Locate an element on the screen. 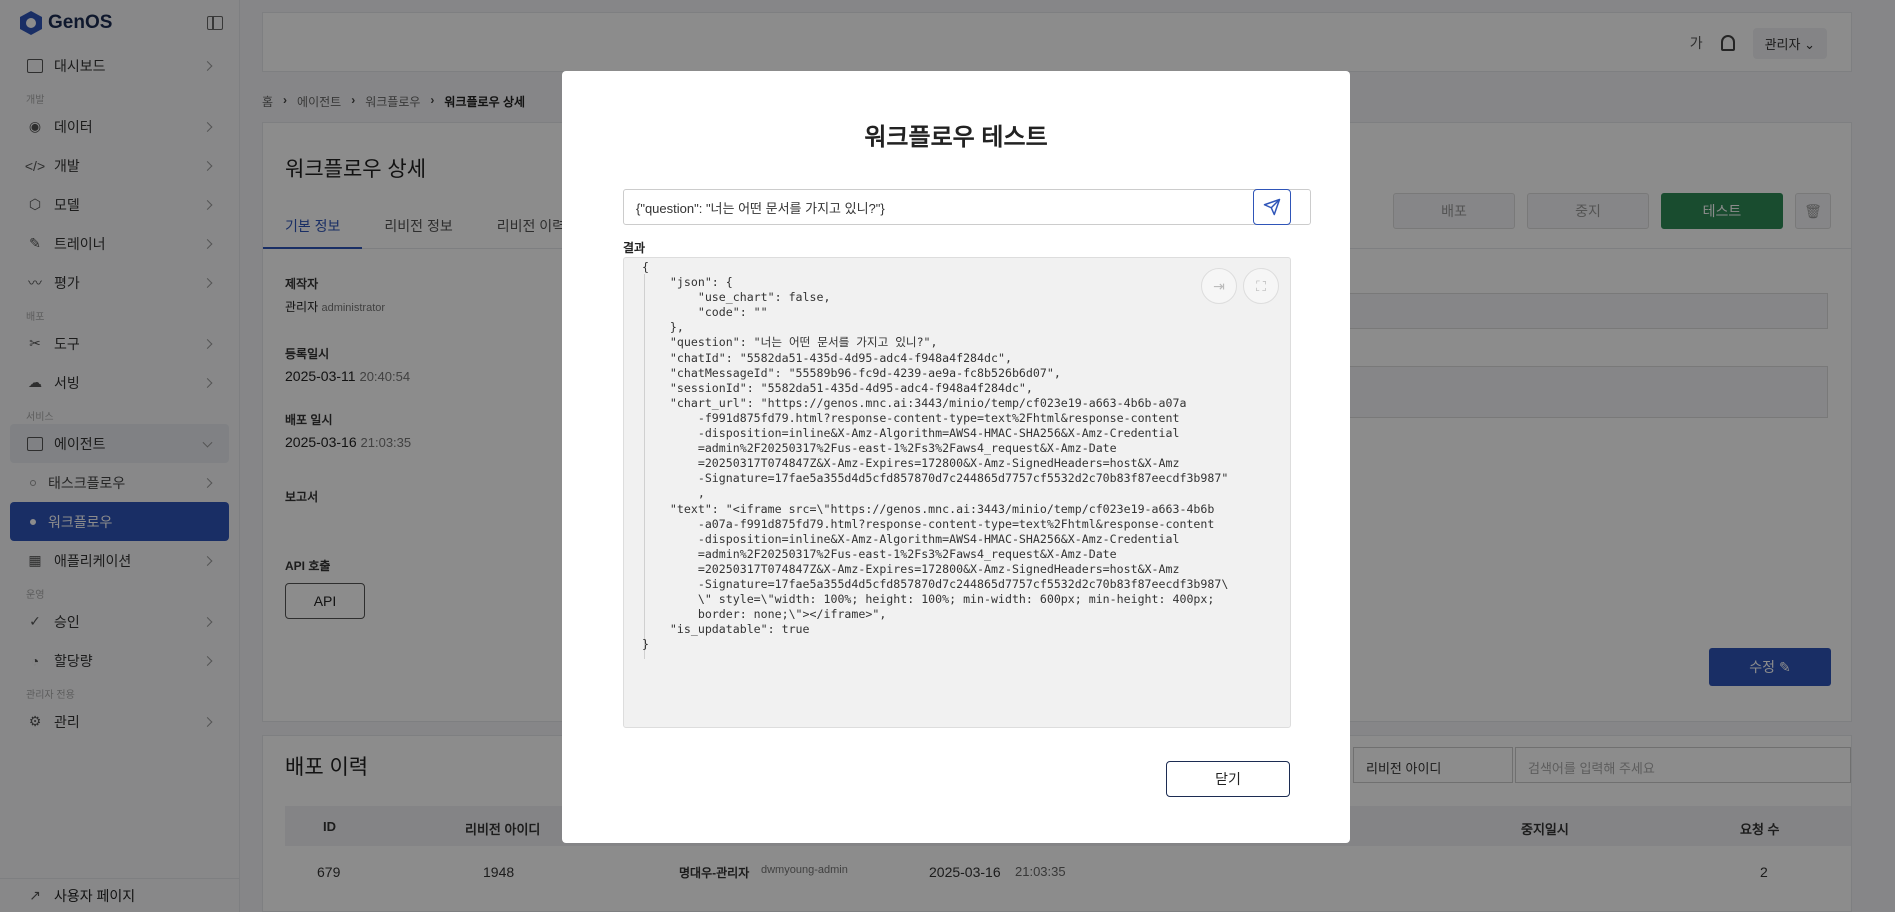 This screenshot has height=912, width=1895. close-button: 닫기 is located at coordinates (1228, 779).